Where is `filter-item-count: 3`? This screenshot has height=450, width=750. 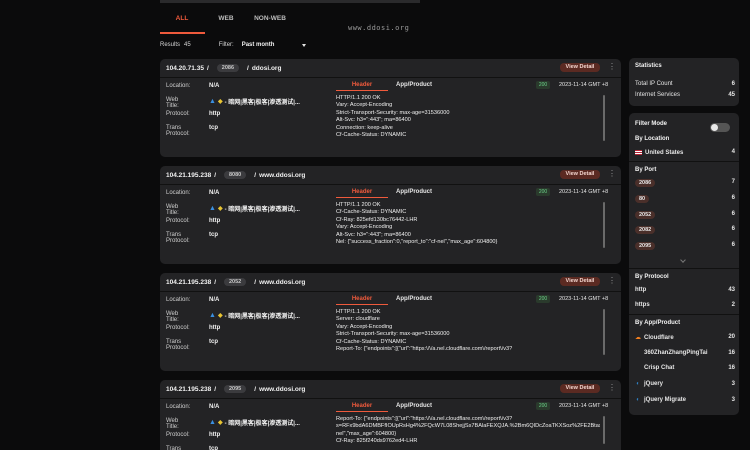 filter-item-count: 3 is located at coordinates (733, 400).